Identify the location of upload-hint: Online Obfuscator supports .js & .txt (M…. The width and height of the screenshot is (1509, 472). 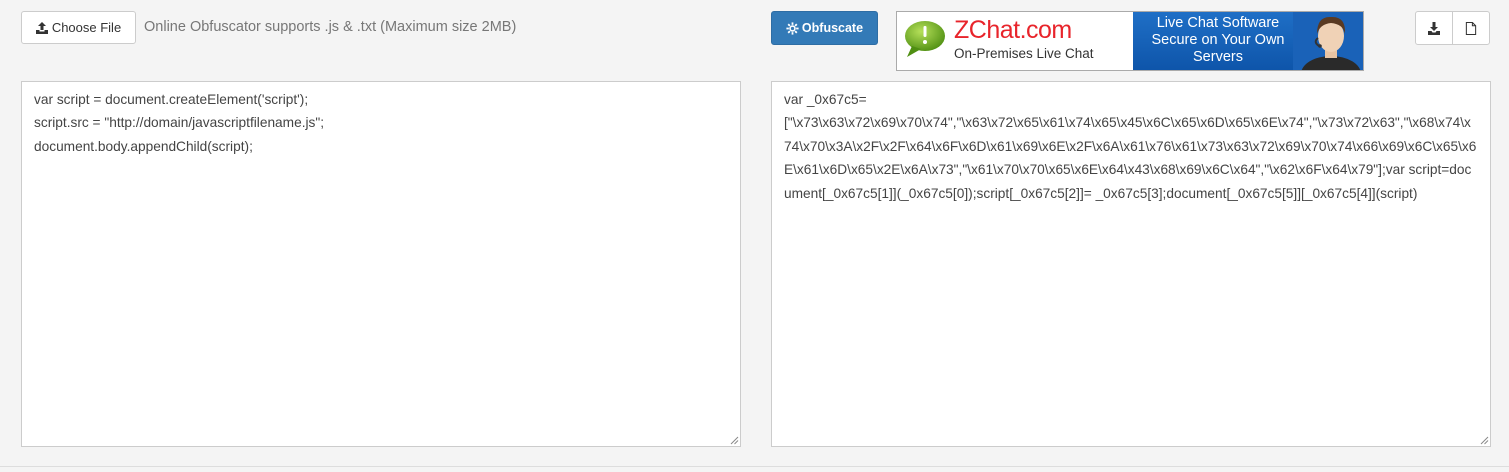
(330, 27).